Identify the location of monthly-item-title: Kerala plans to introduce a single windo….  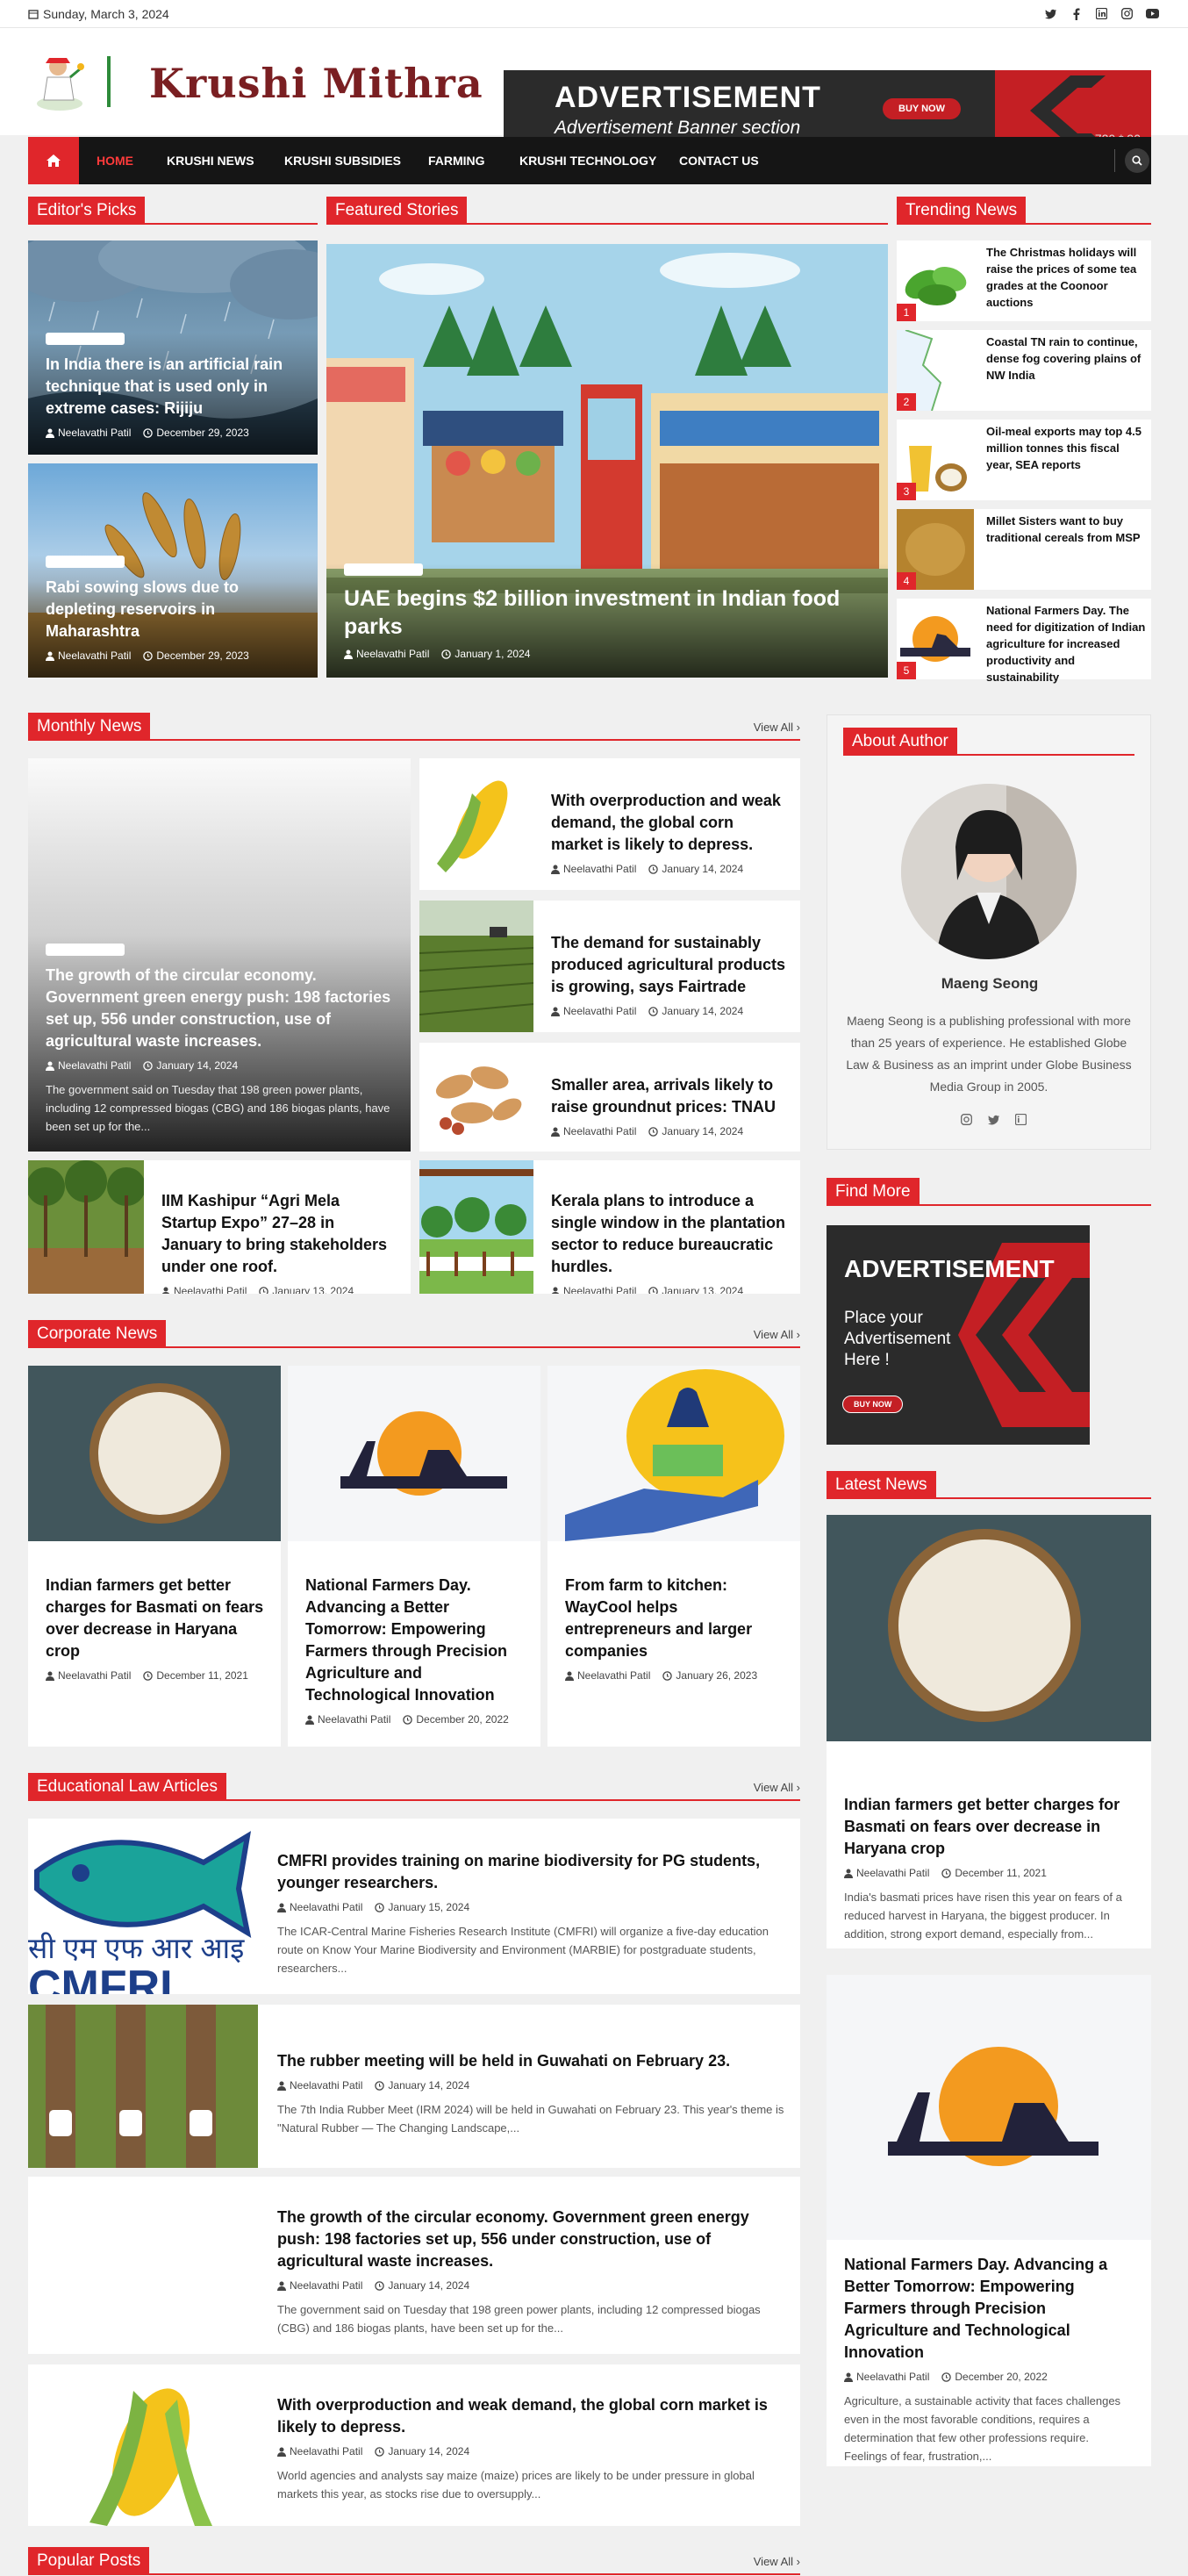
(669, 1234).